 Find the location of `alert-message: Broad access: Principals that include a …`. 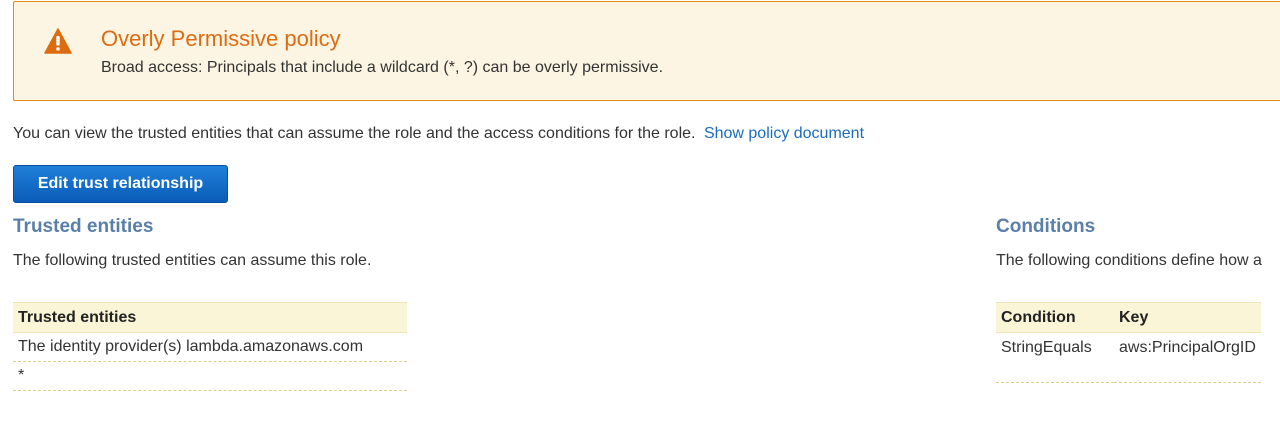

alert-message: Broad access: Principals that include a … is located at coordinates (382, 67).